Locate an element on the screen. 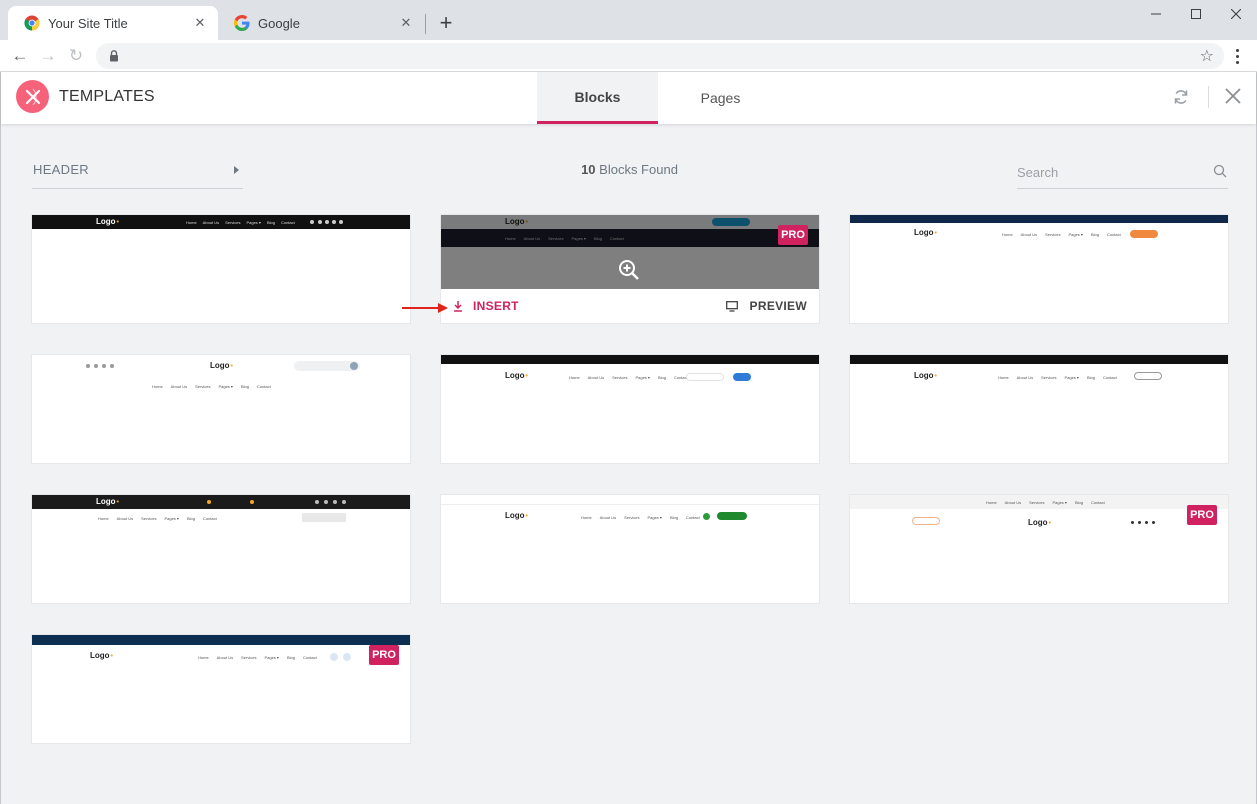 The height and width of the screenshot is (804, 1257). forward-button: → is located at coordinates (48, 56).